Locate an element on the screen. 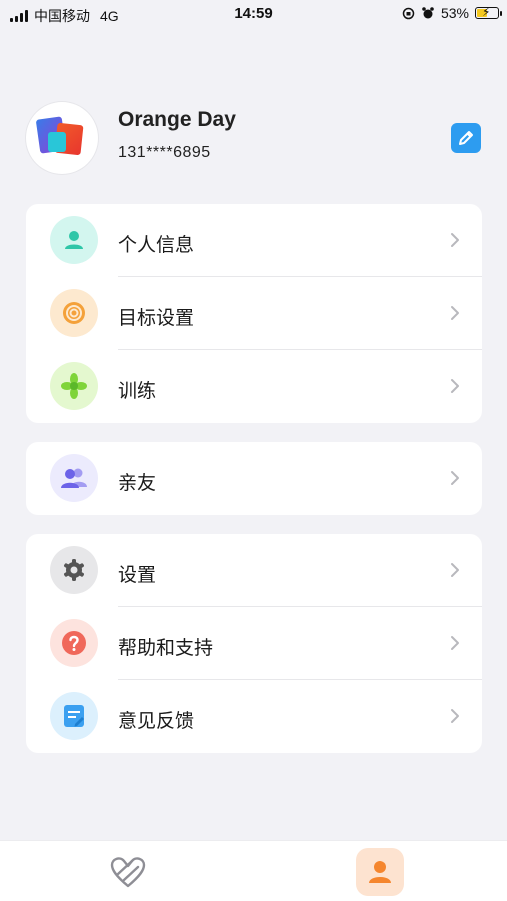 The width and height of the screenshot is (507, 901). status-bar: 中国移动 4G 14:59 53% ⚡ is located at coordinates (253, 14).